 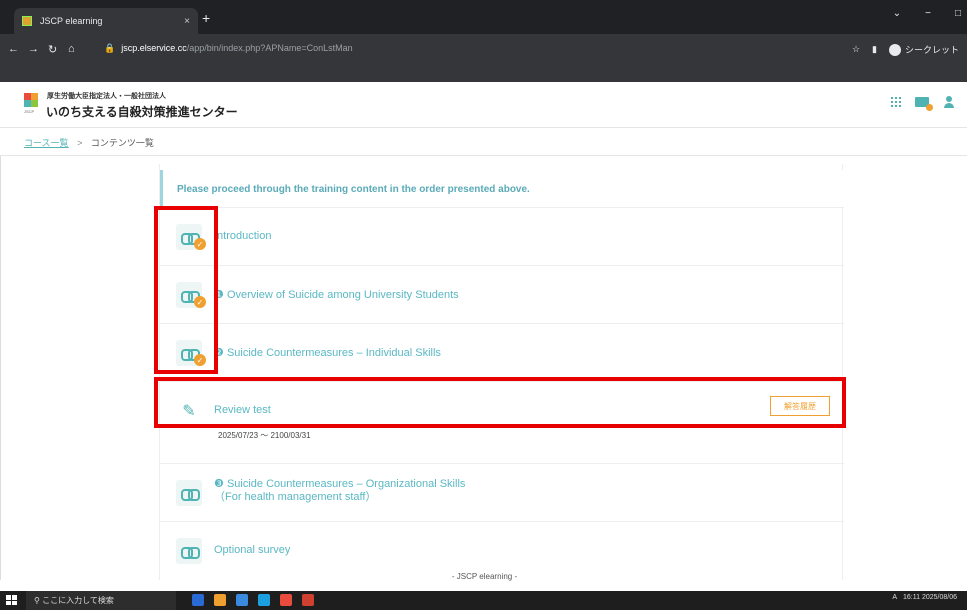 I want to click on side-panel-icon: ▮, so click(x=874, y=49).